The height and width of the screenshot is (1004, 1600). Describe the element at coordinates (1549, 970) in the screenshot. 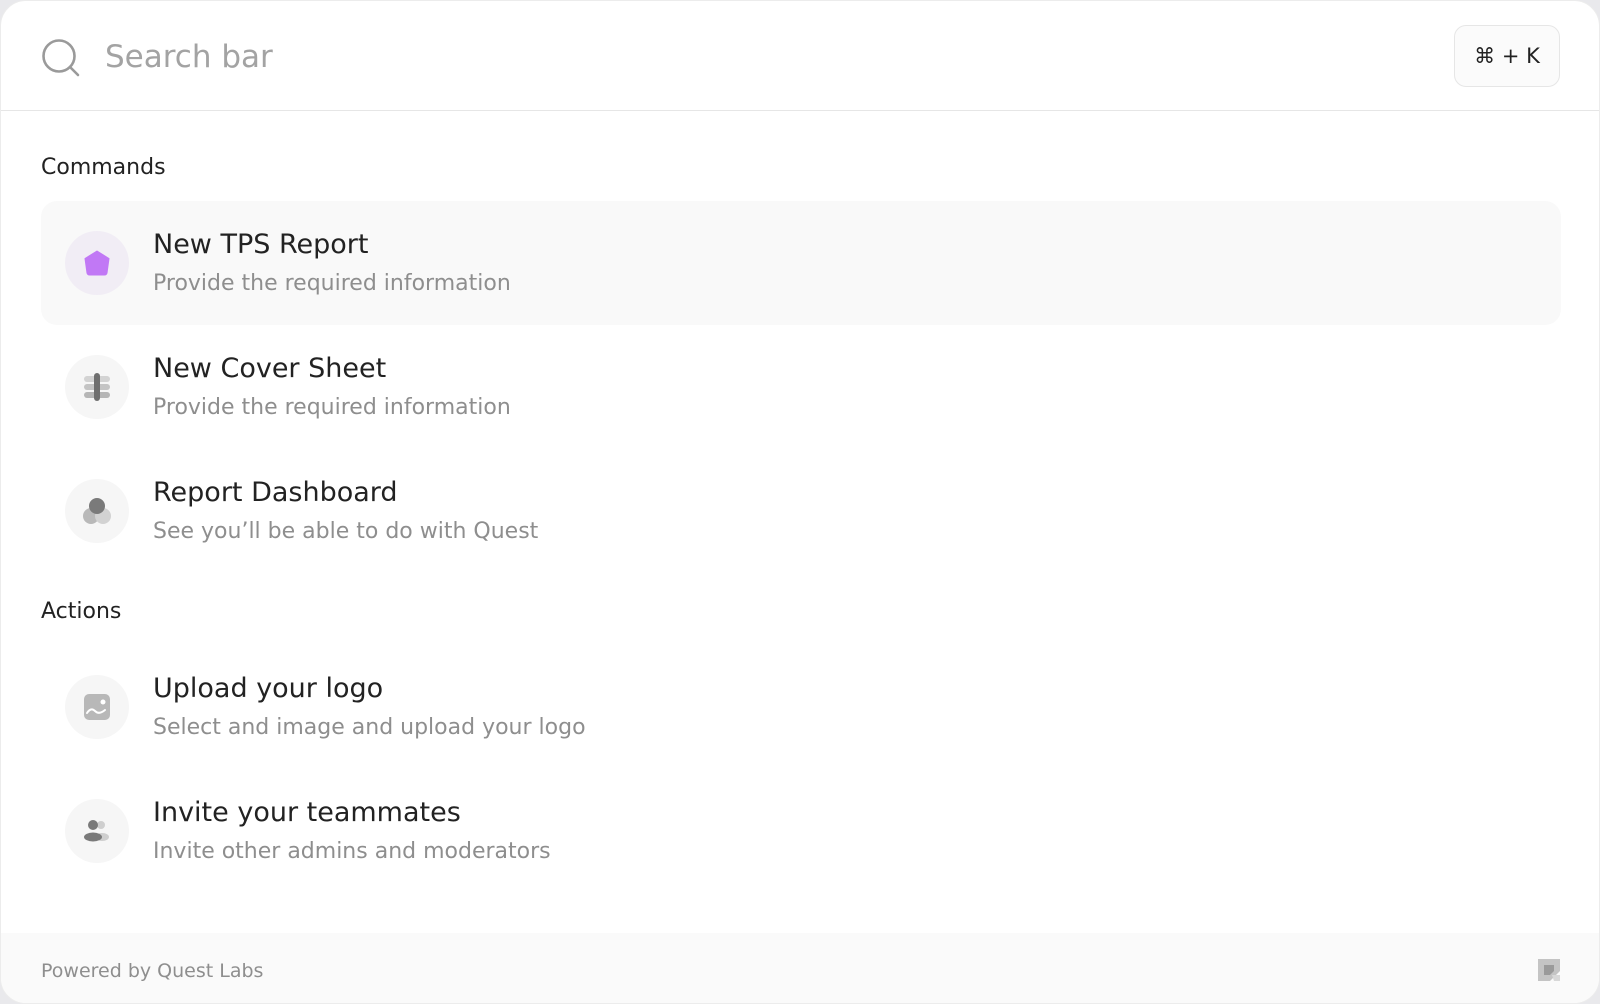

I see `quest-logo-icon` at that location.